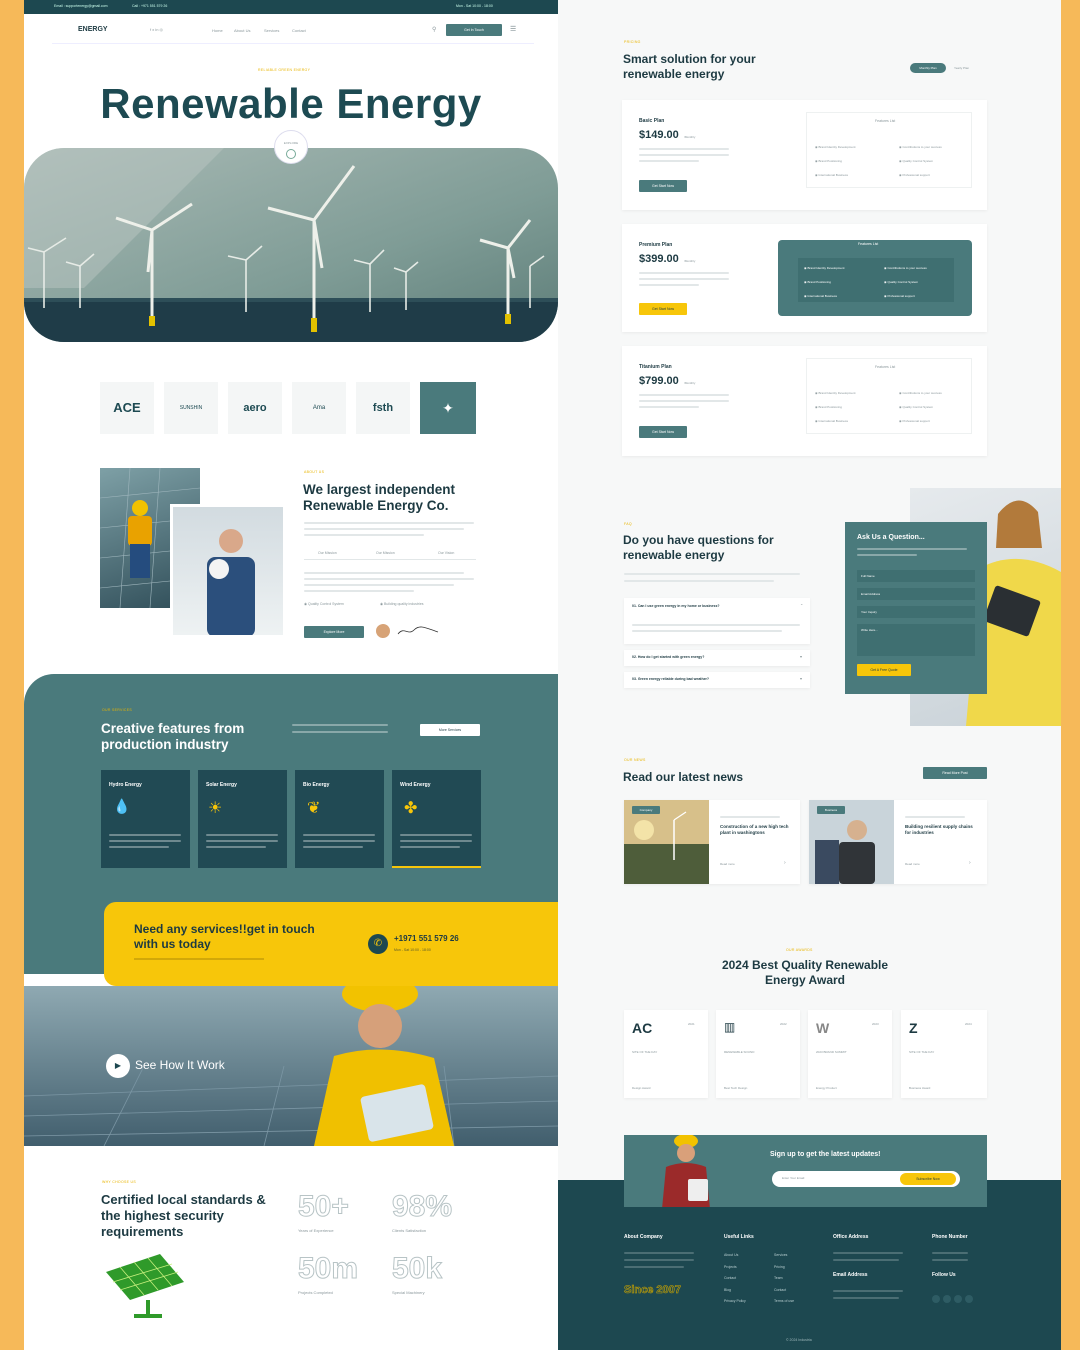  I want to click on video-label: See How It Work, so click(180, 1065).